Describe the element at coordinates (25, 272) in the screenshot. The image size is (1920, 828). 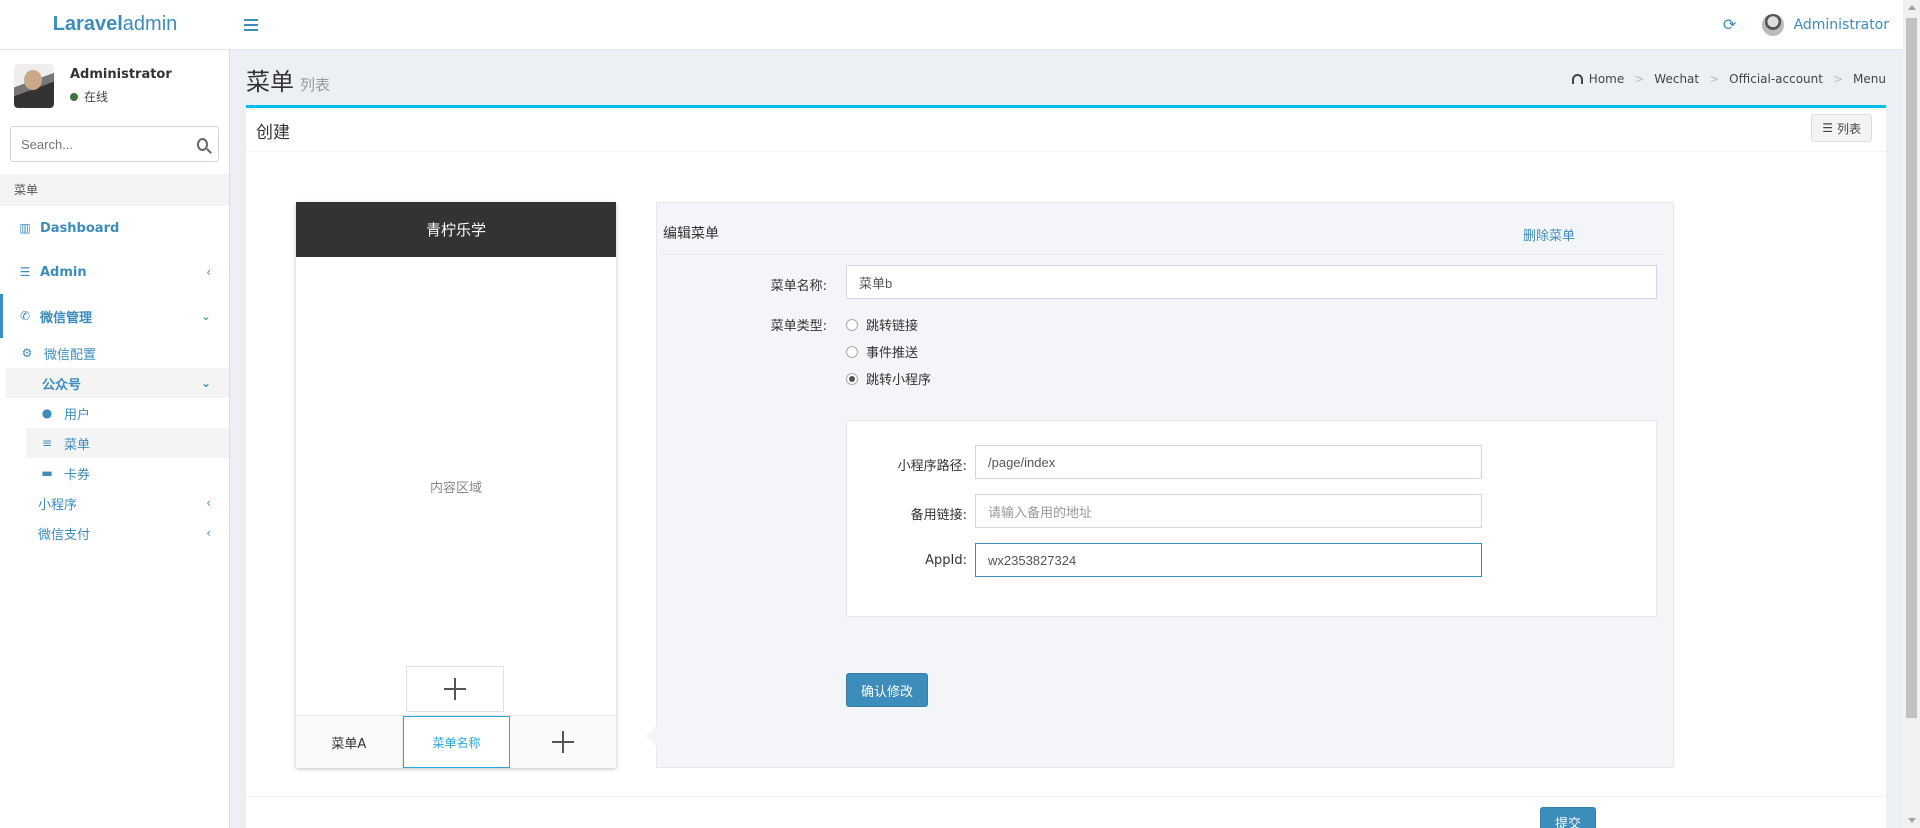
I see `tasks-icon: ☰` at that location.